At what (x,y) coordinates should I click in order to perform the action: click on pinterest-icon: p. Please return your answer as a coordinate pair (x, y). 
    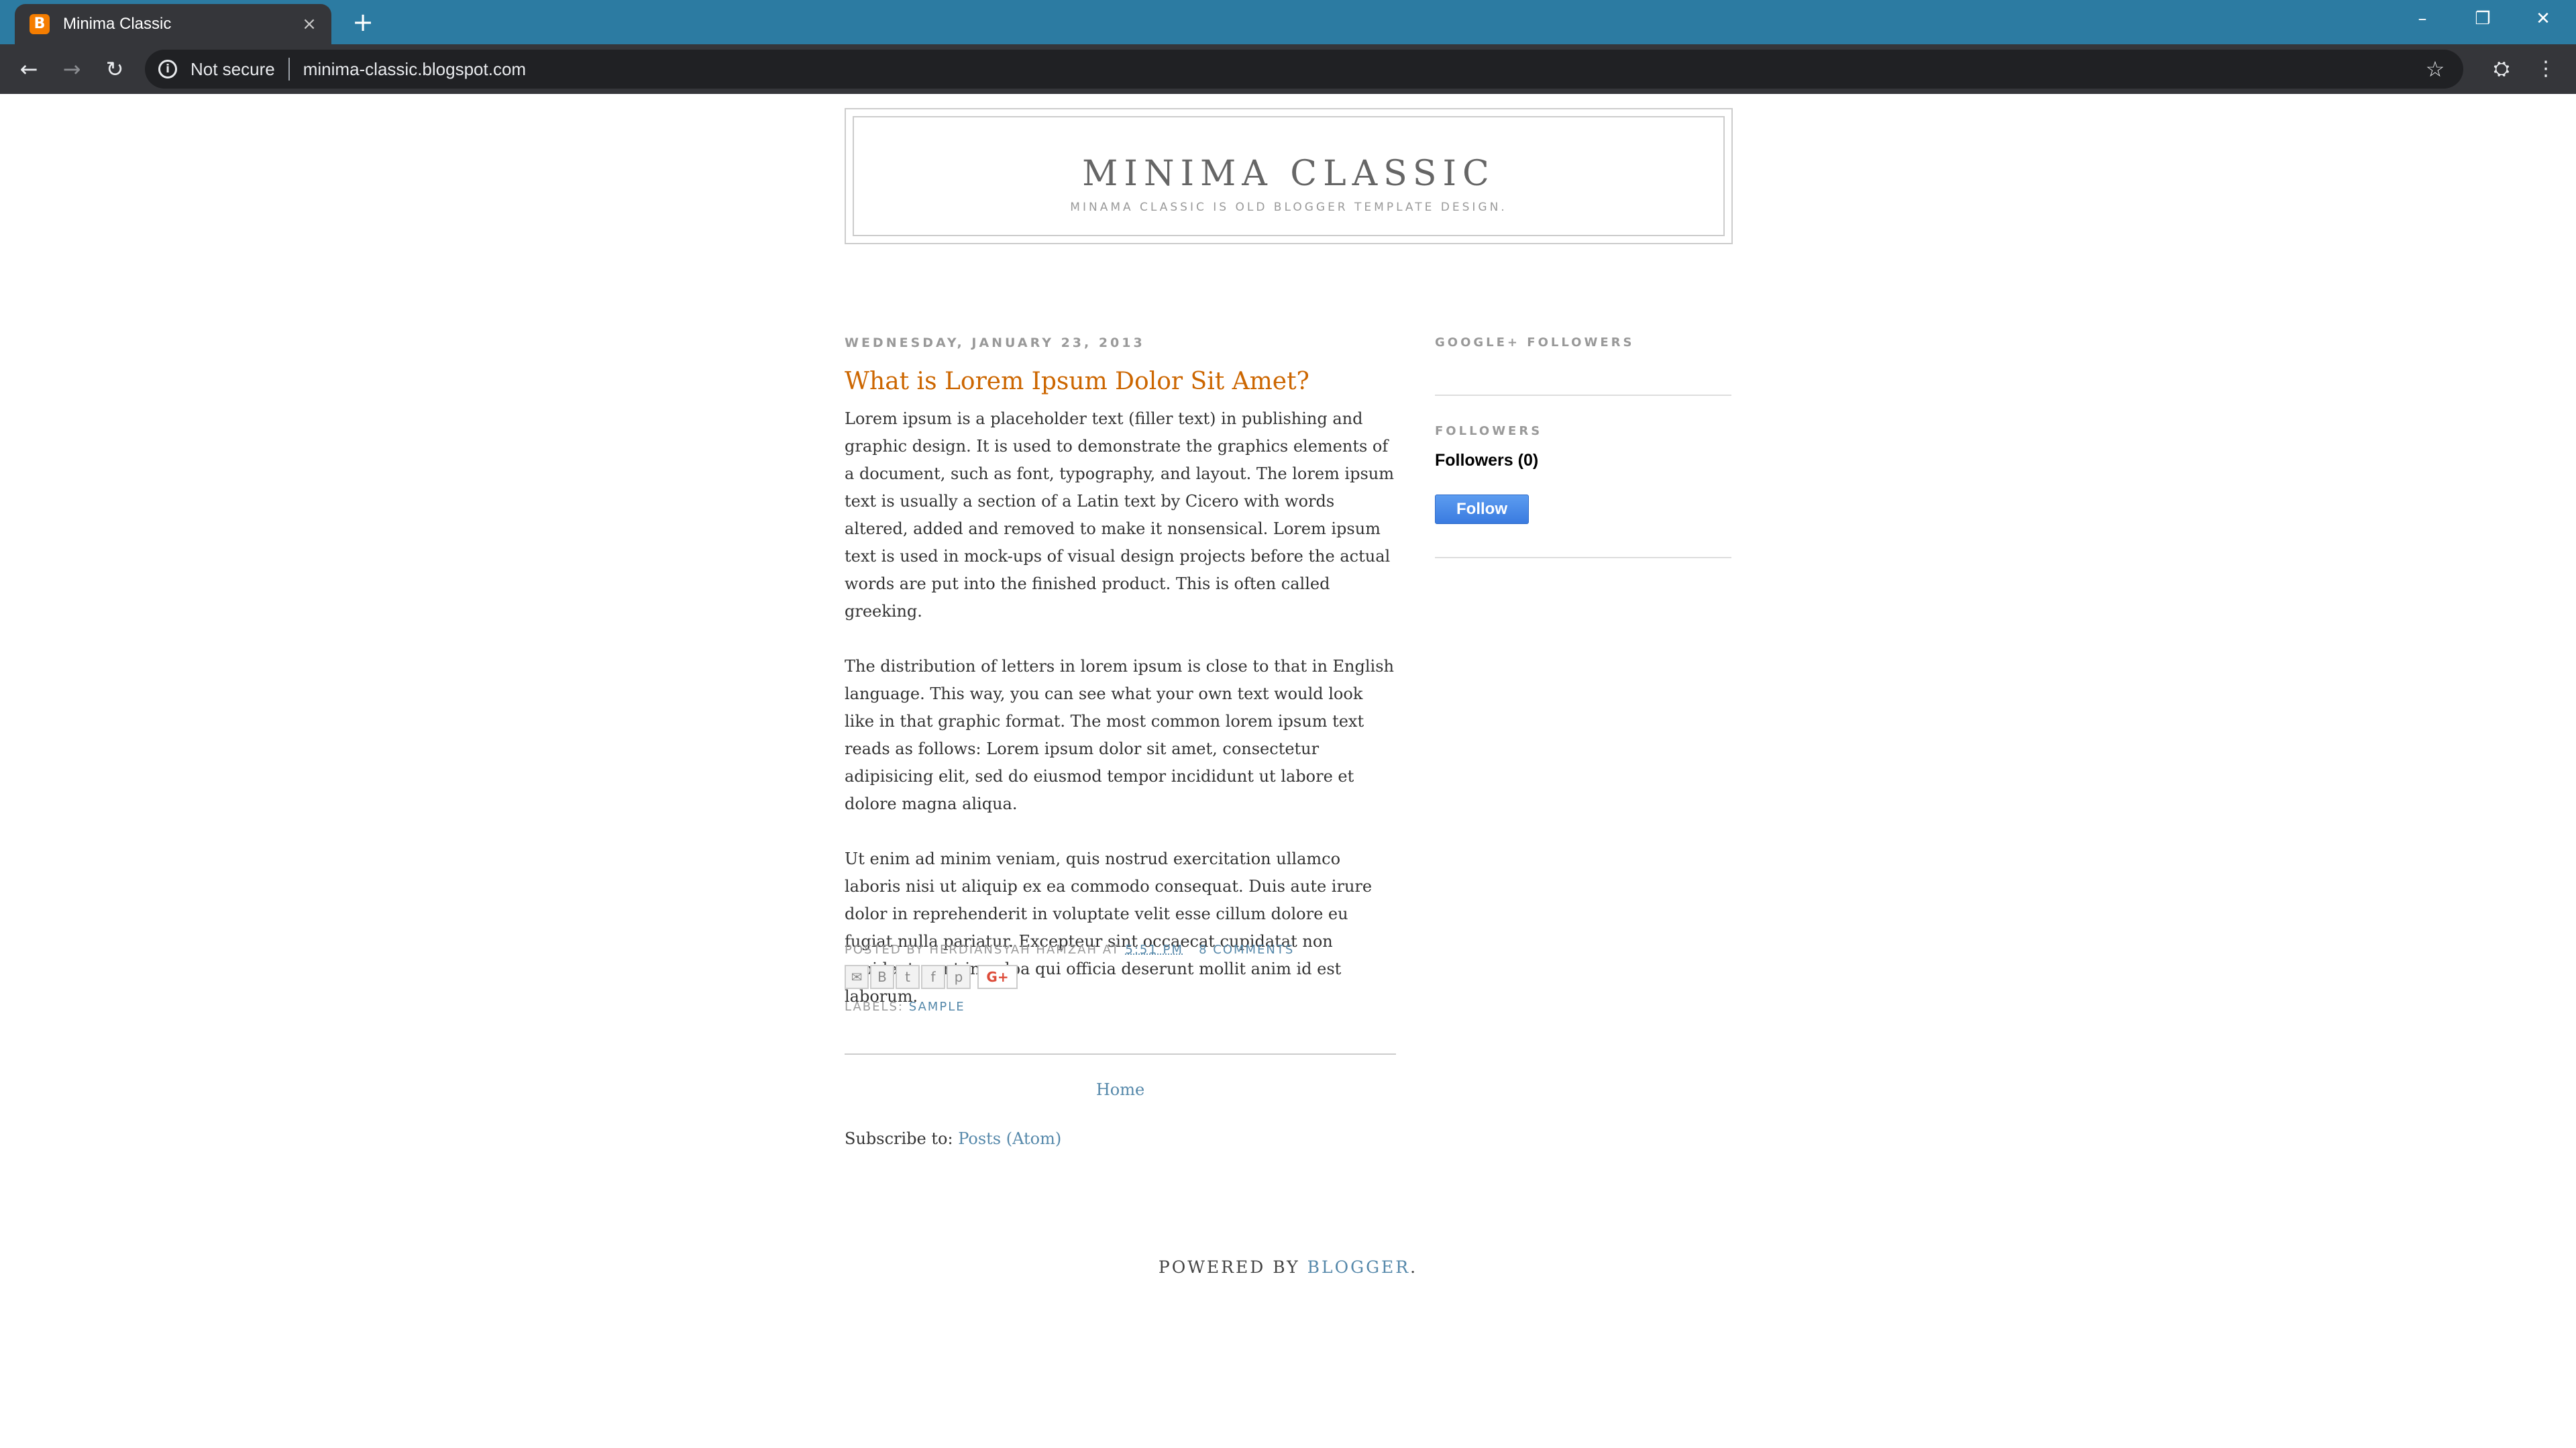
    Looking at the image, I should click on (959, 977).